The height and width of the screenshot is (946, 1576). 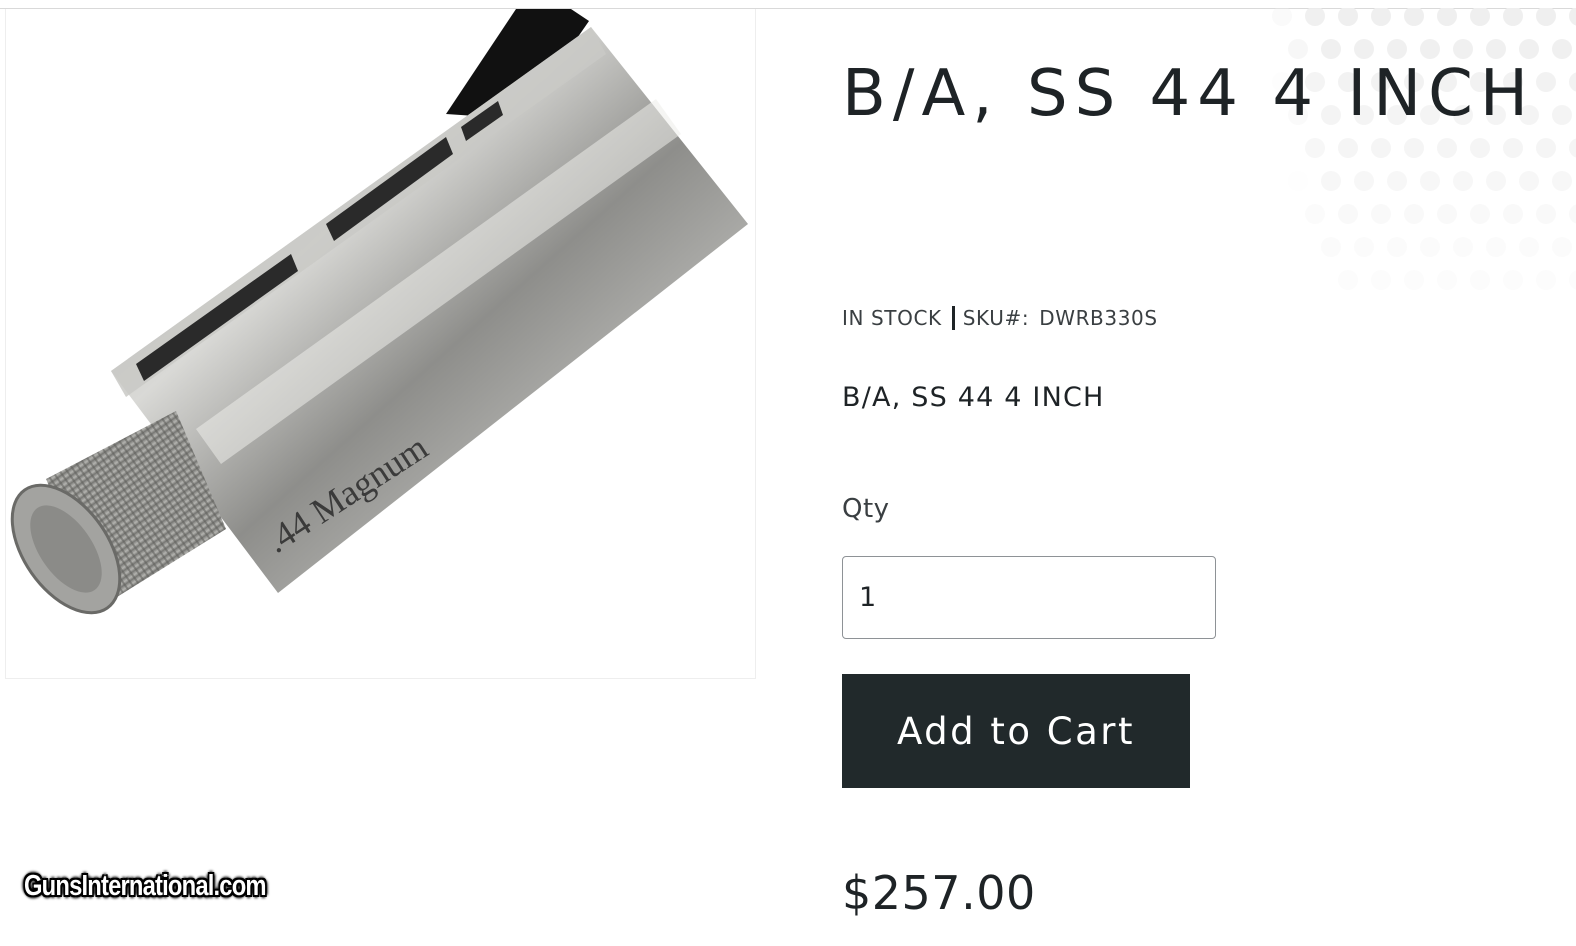 I want to click on meta-separator, so click(x=953, y=318).